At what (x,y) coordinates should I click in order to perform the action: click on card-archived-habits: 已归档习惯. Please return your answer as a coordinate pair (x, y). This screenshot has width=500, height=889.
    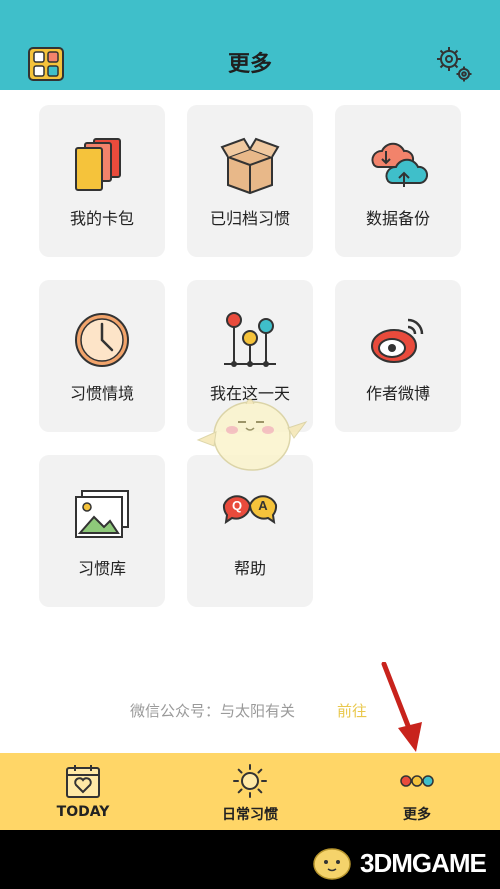
    Looking at the image, I should click on (250, 181).